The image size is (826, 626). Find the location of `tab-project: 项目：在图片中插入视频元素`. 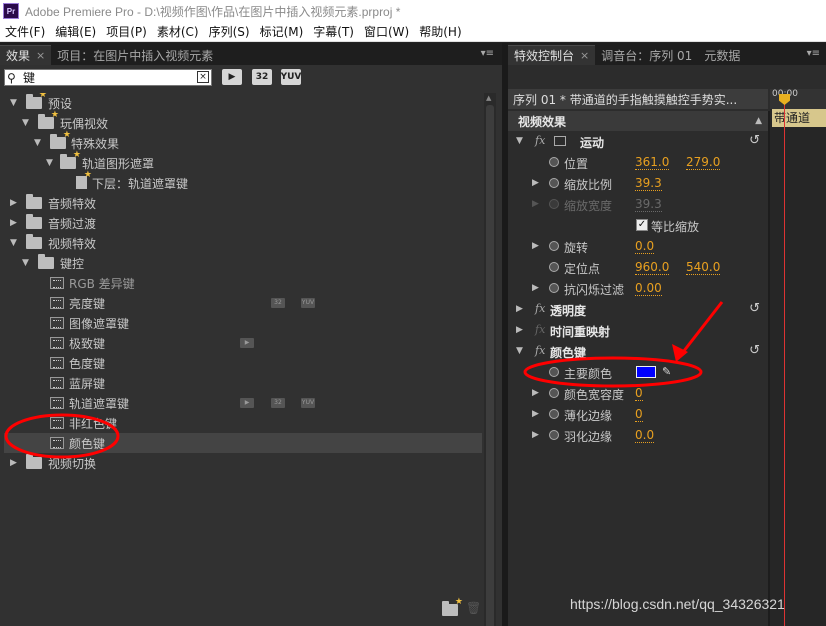

tab-project: 项目：在图片中插入视频元素 is located at coordinates (135, 55).